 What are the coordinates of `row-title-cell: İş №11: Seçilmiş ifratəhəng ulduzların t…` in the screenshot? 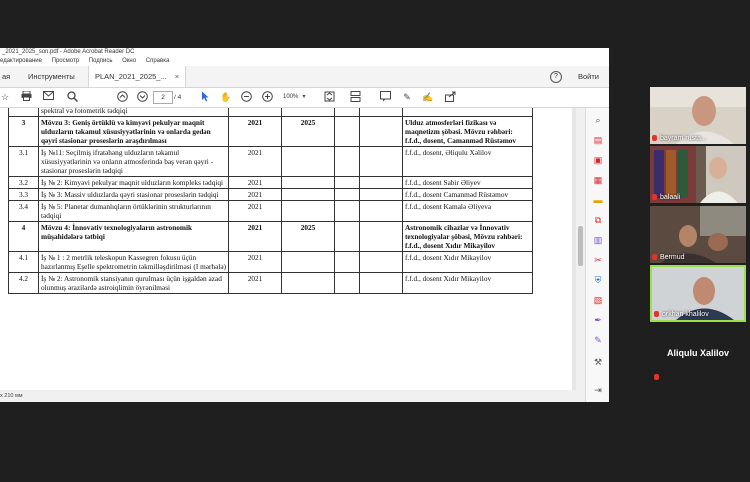 It's located at (133, 161).